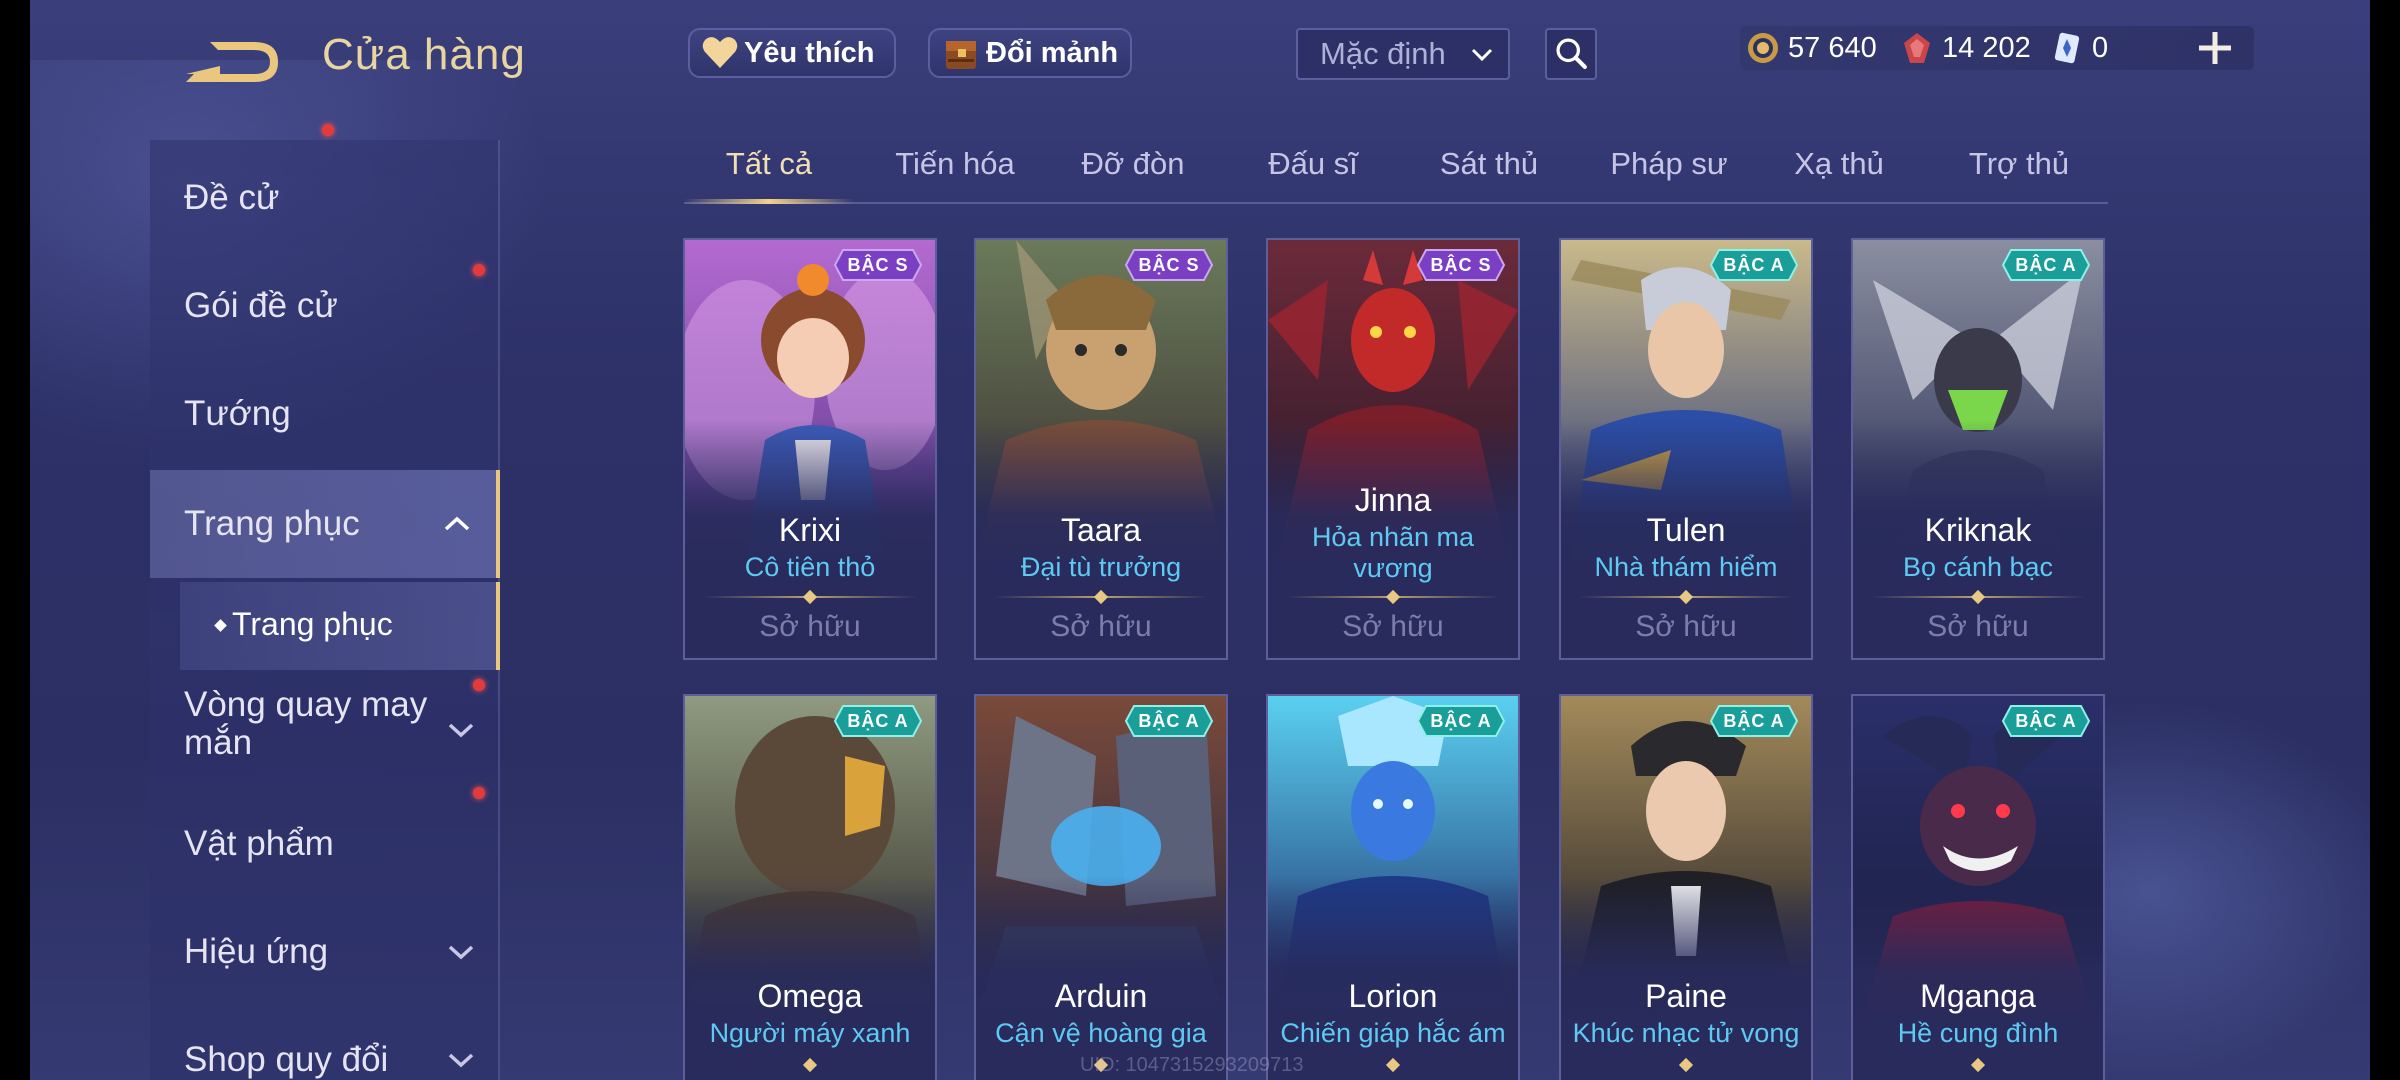  I want to click on skin-name: Khúc nhạc tử vong, so click(1686, 1033).